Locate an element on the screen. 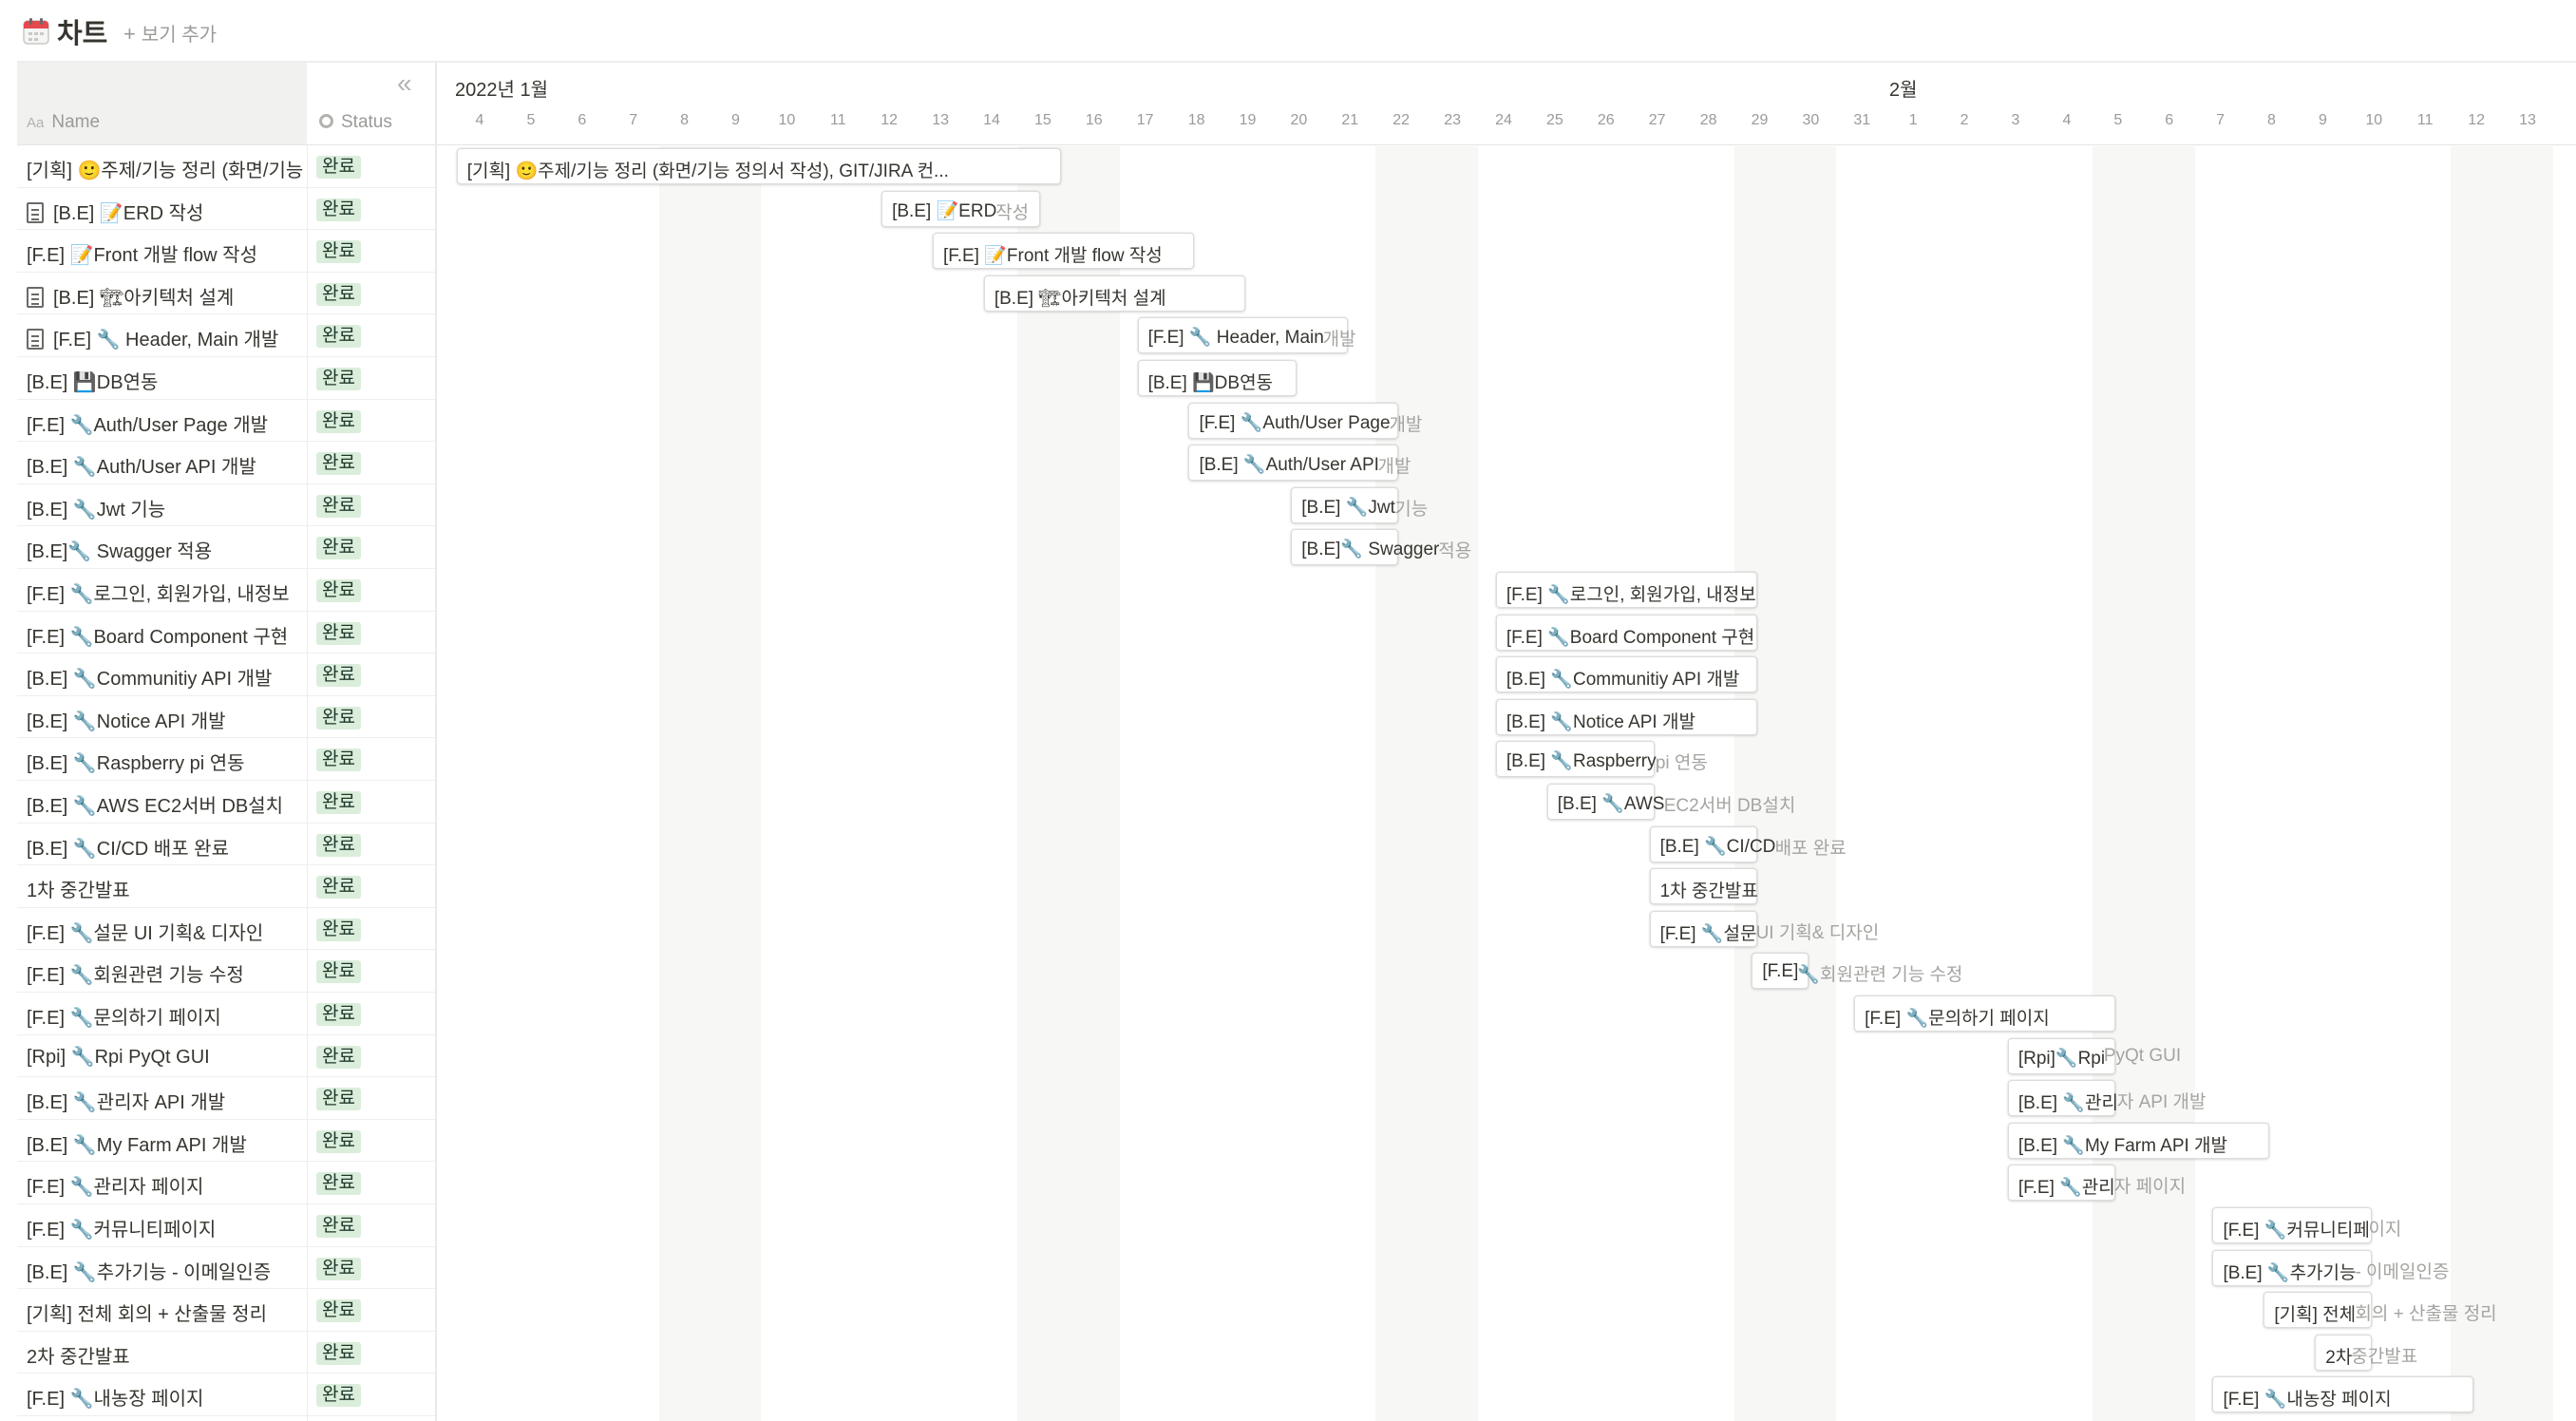  table-row: [F.E] 🔧Auth/User Page 개발 완료 is located at coordinates (226, 421).